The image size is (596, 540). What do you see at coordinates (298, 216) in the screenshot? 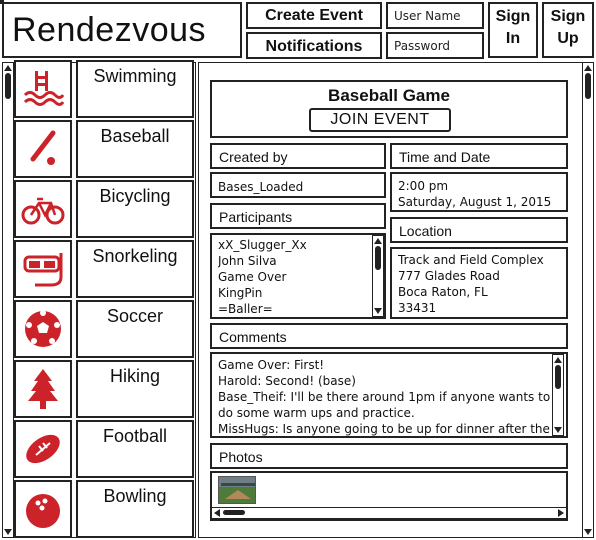
I see `participants-label: Participants` at bounding box center [298, 216].